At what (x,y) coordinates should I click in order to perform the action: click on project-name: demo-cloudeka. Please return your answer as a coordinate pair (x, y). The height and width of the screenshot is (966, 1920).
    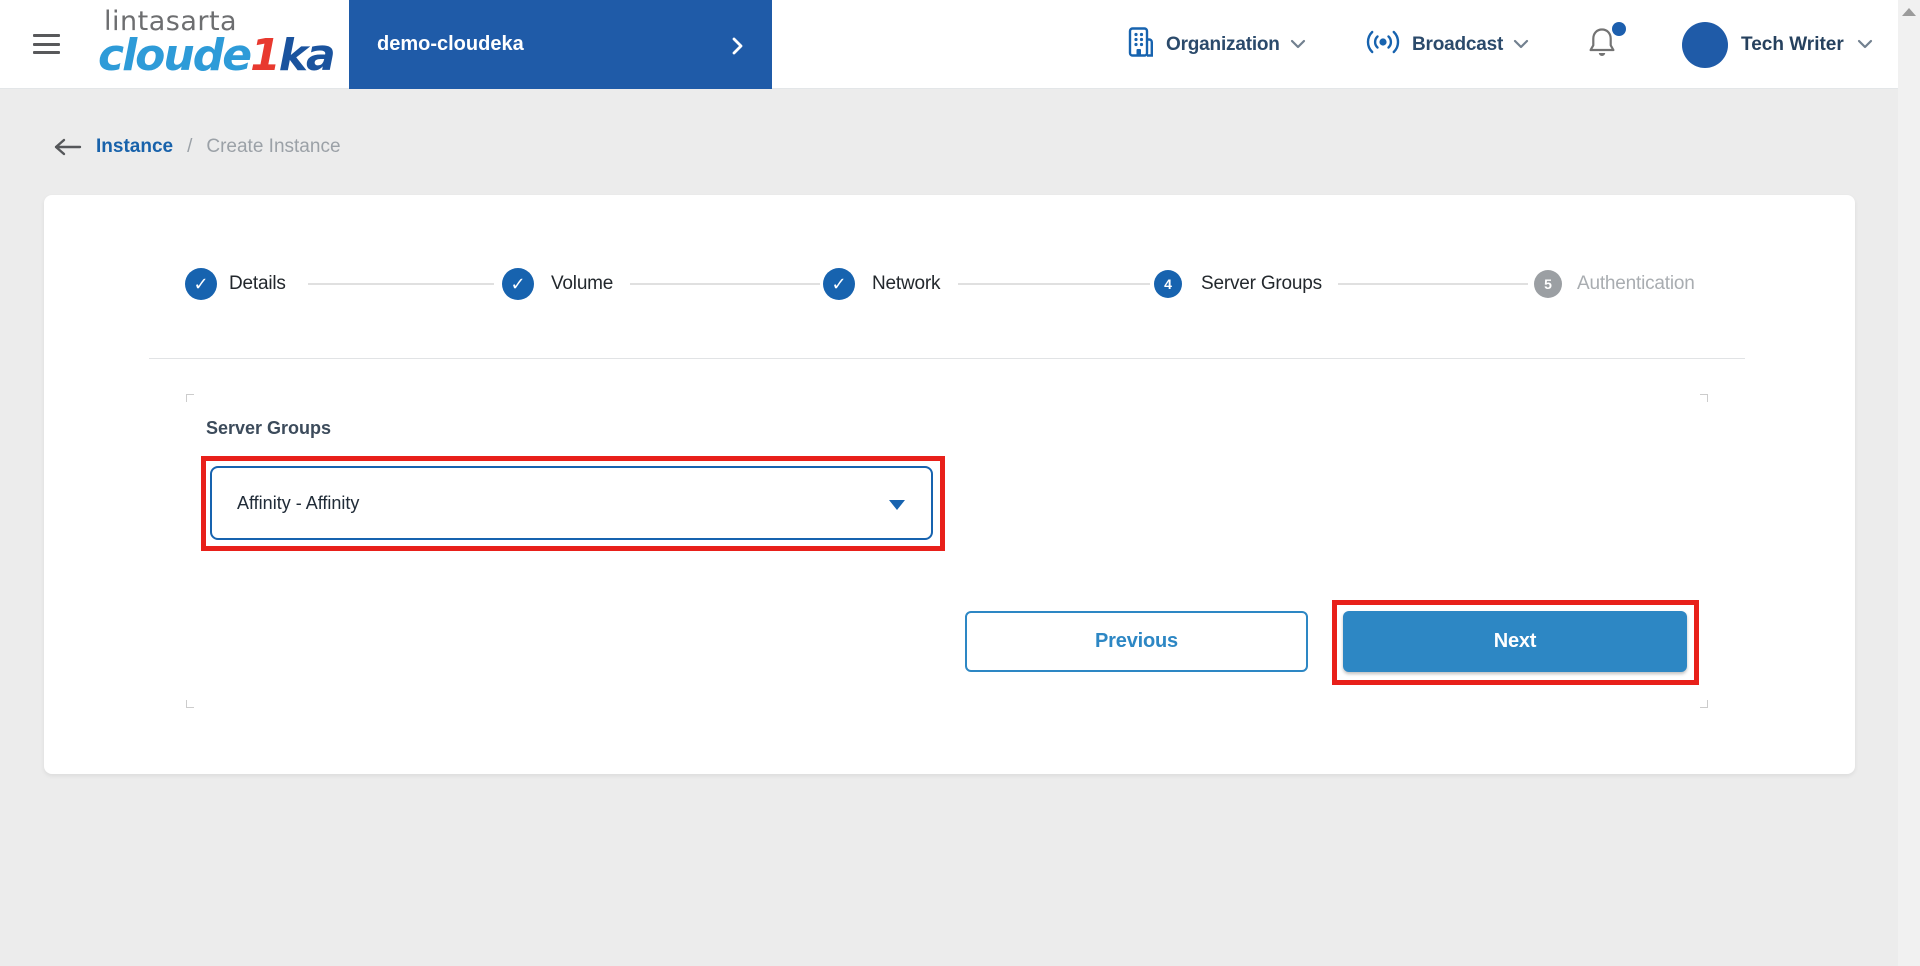
    Looking at the image, I should click on (450, 44).